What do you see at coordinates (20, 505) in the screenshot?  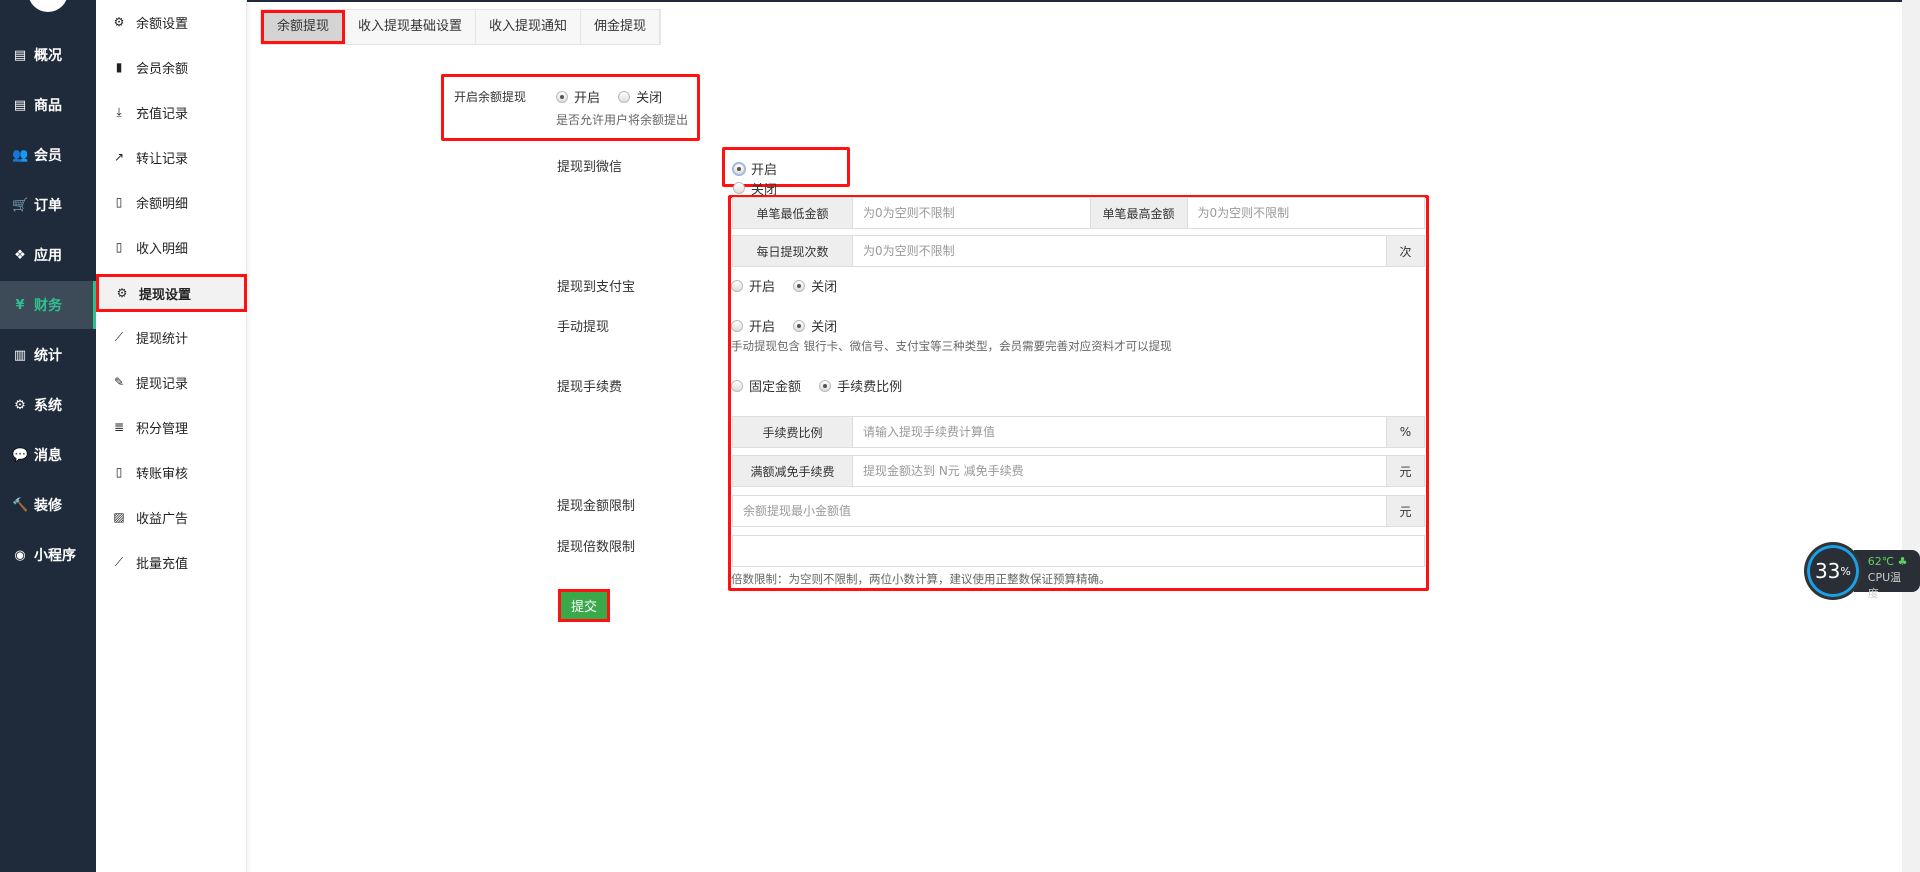 I see `gavel-icon: 🔨` at bounding box center [20, 505].